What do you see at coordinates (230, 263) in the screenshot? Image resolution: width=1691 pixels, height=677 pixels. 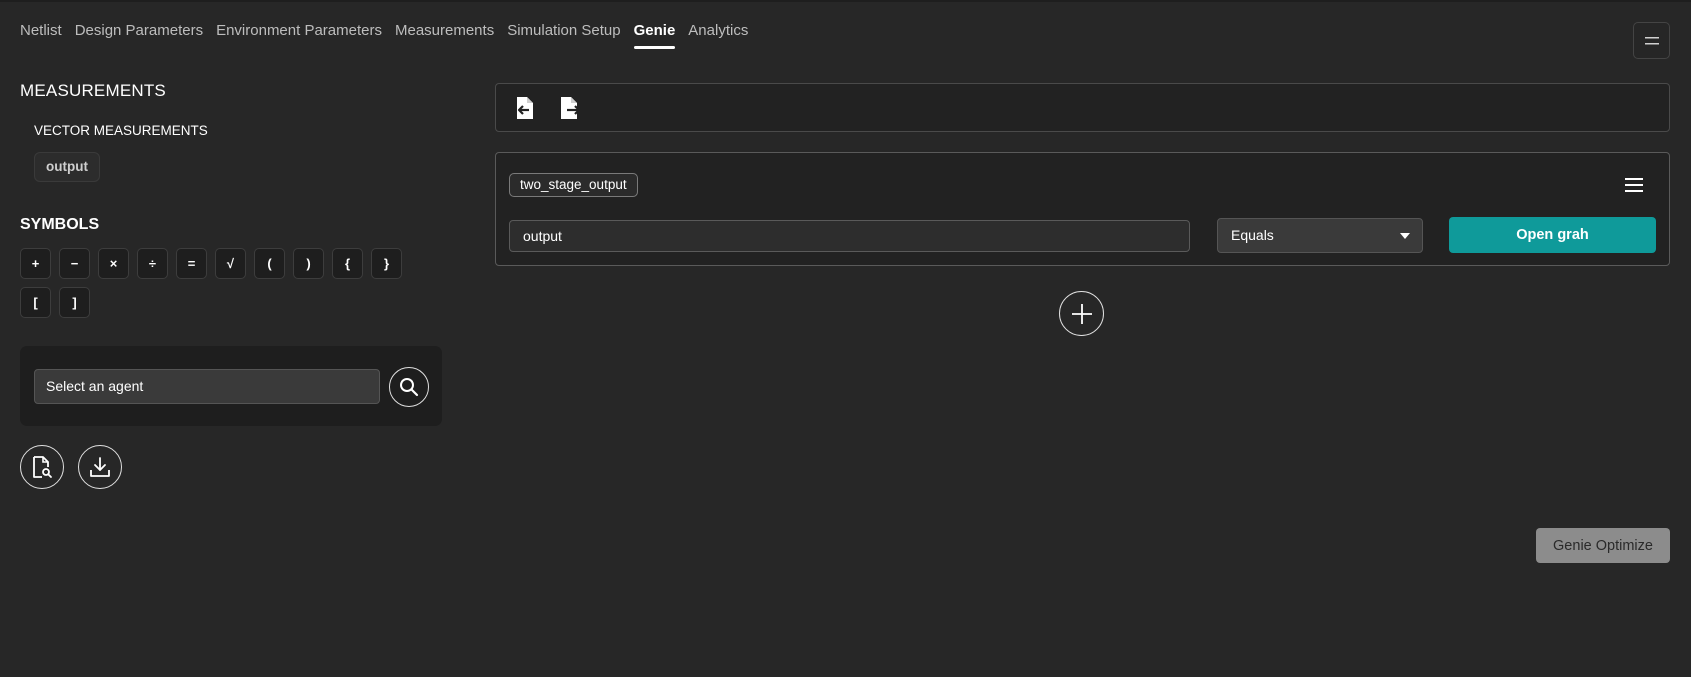 I see `symbol-sqrt-button: √` at bounding box center [230, 263].